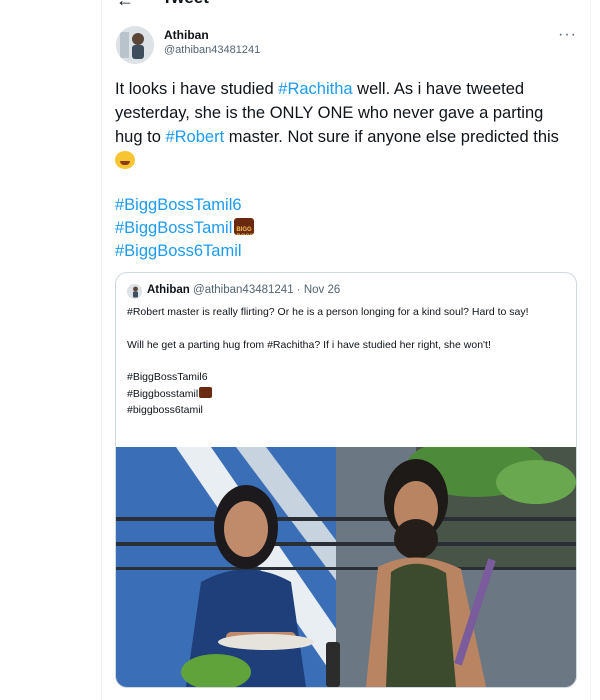 The image size is (600, 700). Describe the element at coordinates (315, 89) in the screenshot. I see `hashtag-link: #Rachitha` at that location.